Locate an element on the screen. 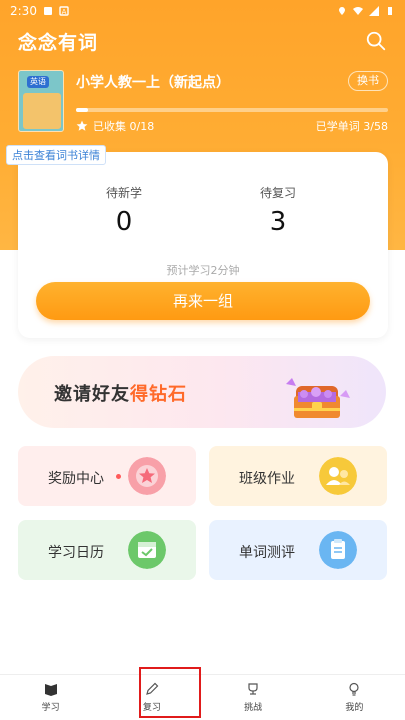 This screenshot has height=720, width=405. change-book-button: 换书 is located at coordinates (368, 81).